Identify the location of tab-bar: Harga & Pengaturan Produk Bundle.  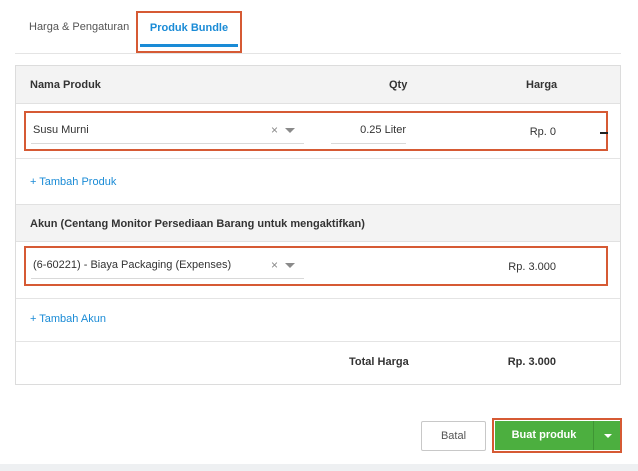
(318, 27).